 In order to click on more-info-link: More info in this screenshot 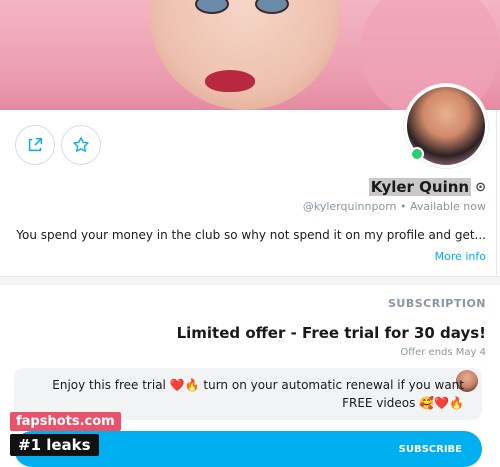, I will do `click(460, 256)`.